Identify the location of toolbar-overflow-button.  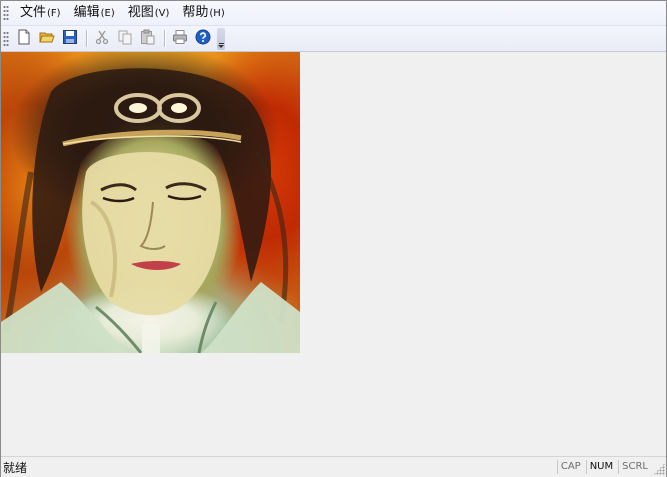
(221, 38).